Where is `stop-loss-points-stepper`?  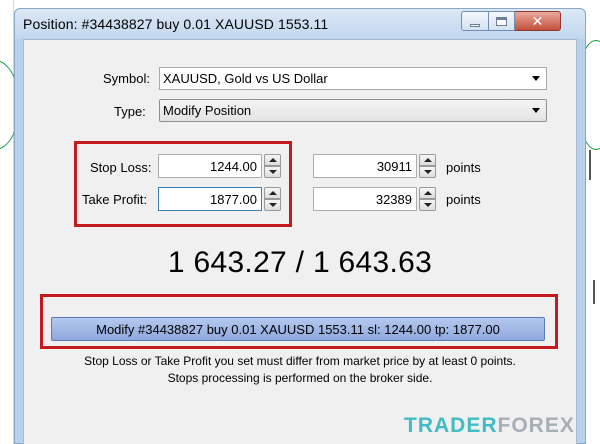 stop-loss-points-stepper is located at coordinates (427, 166).